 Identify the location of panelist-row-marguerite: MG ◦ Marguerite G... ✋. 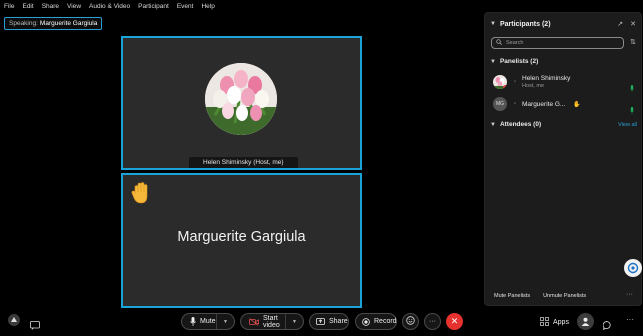
(565, 105).